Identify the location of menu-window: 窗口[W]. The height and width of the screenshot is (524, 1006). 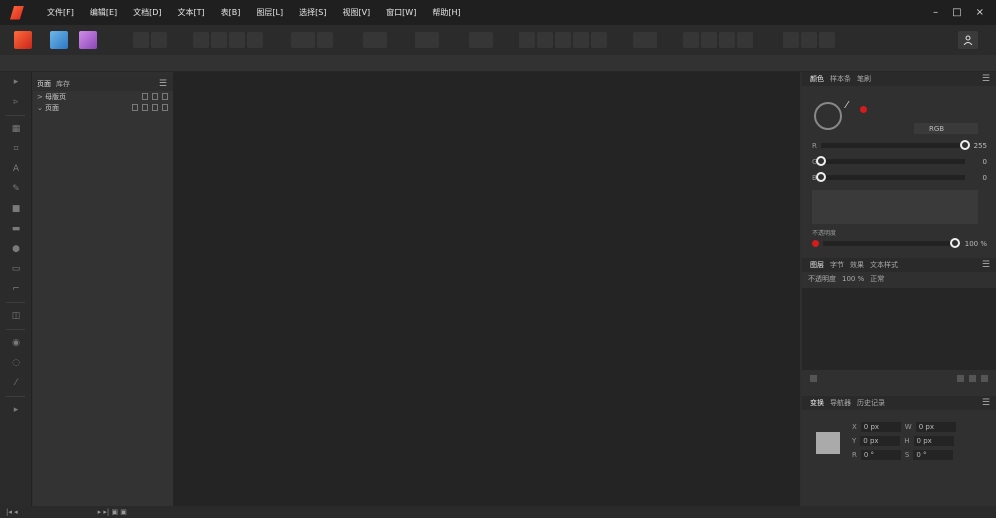
(401, 12).